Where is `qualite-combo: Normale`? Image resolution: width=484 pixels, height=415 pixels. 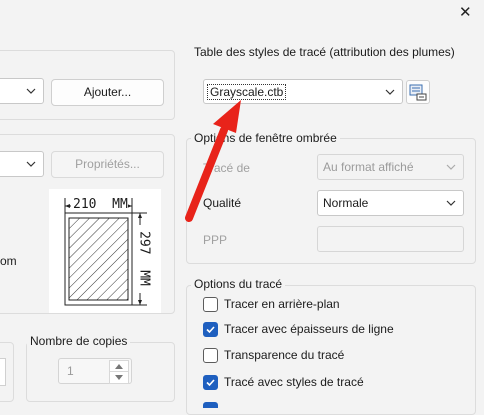 qualite-combo: Normale is located at coordinates (390, 203).